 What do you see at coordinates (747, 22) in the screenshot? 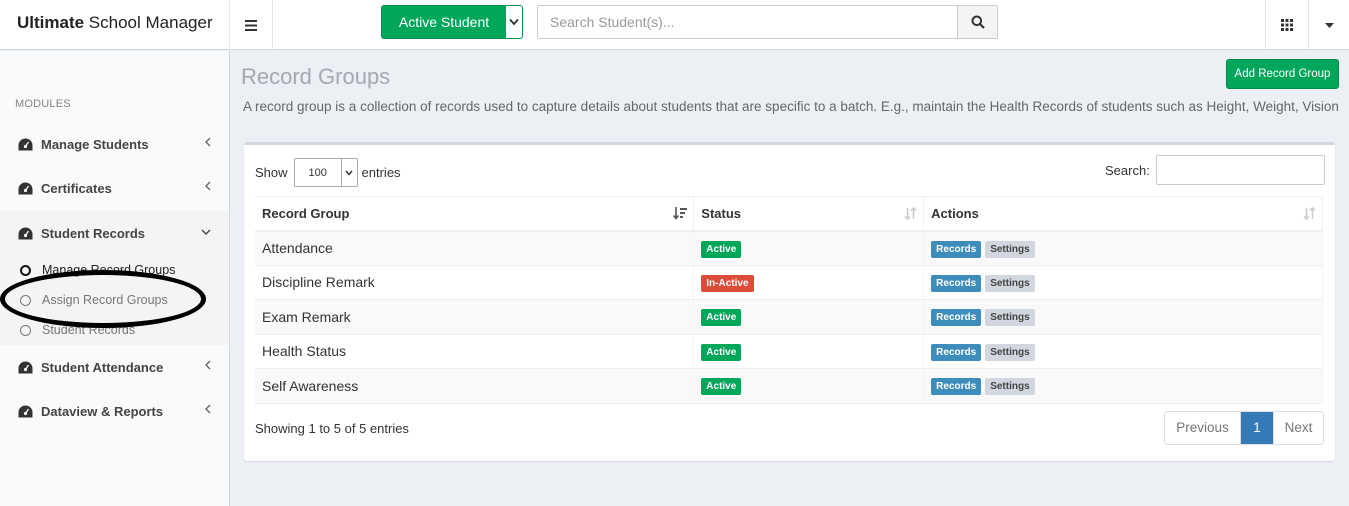
I see `student-search-input` at bounding box center [747, 22].